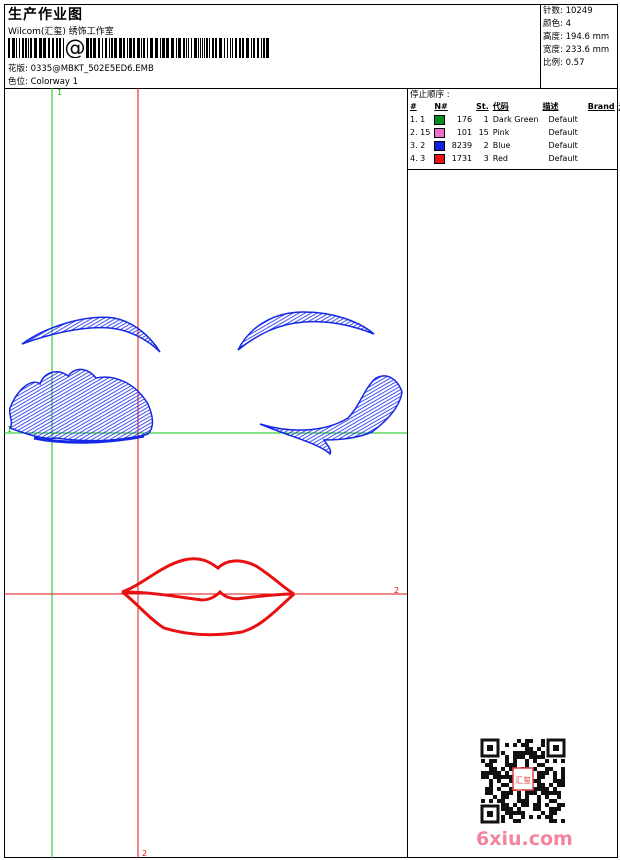 This screenshot has height=860, width=620. I want to click on lip-line, so click(208, 595).